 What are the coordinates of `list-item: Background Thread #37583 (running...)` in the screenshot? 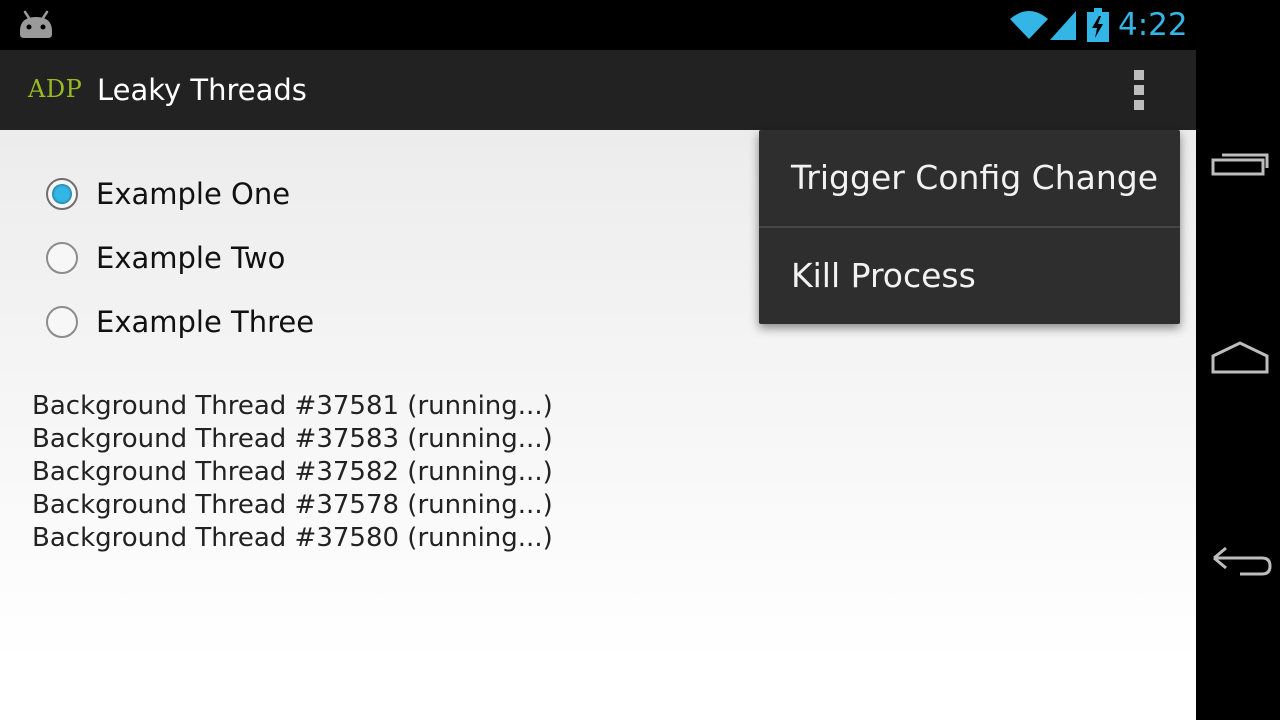 It's located at (292, 439).